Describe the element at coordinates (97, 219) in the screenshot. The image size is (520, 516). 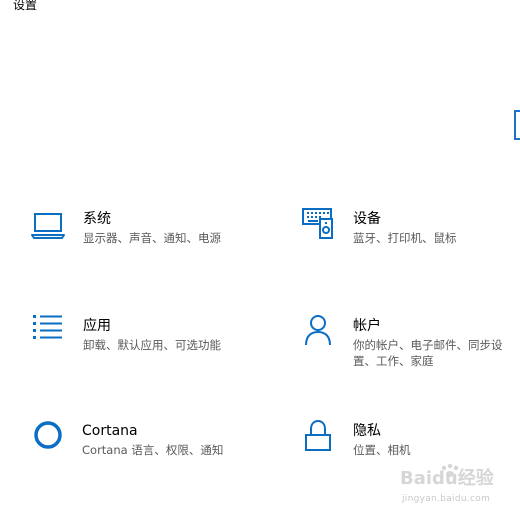
I see `tile-system-title: 系统` at that location.